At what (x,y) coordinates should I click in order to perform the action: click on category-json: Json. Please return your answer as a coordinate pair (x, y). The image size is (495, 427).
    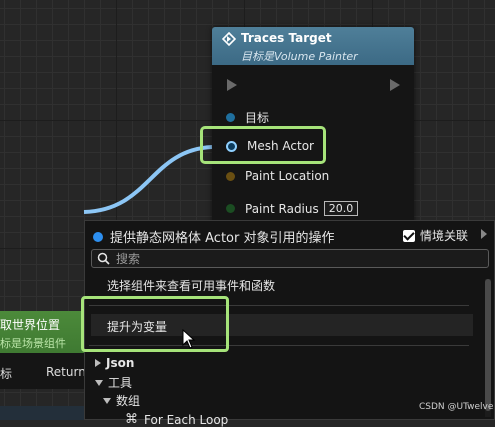
    Looking at the image, I should click on (114, 363).